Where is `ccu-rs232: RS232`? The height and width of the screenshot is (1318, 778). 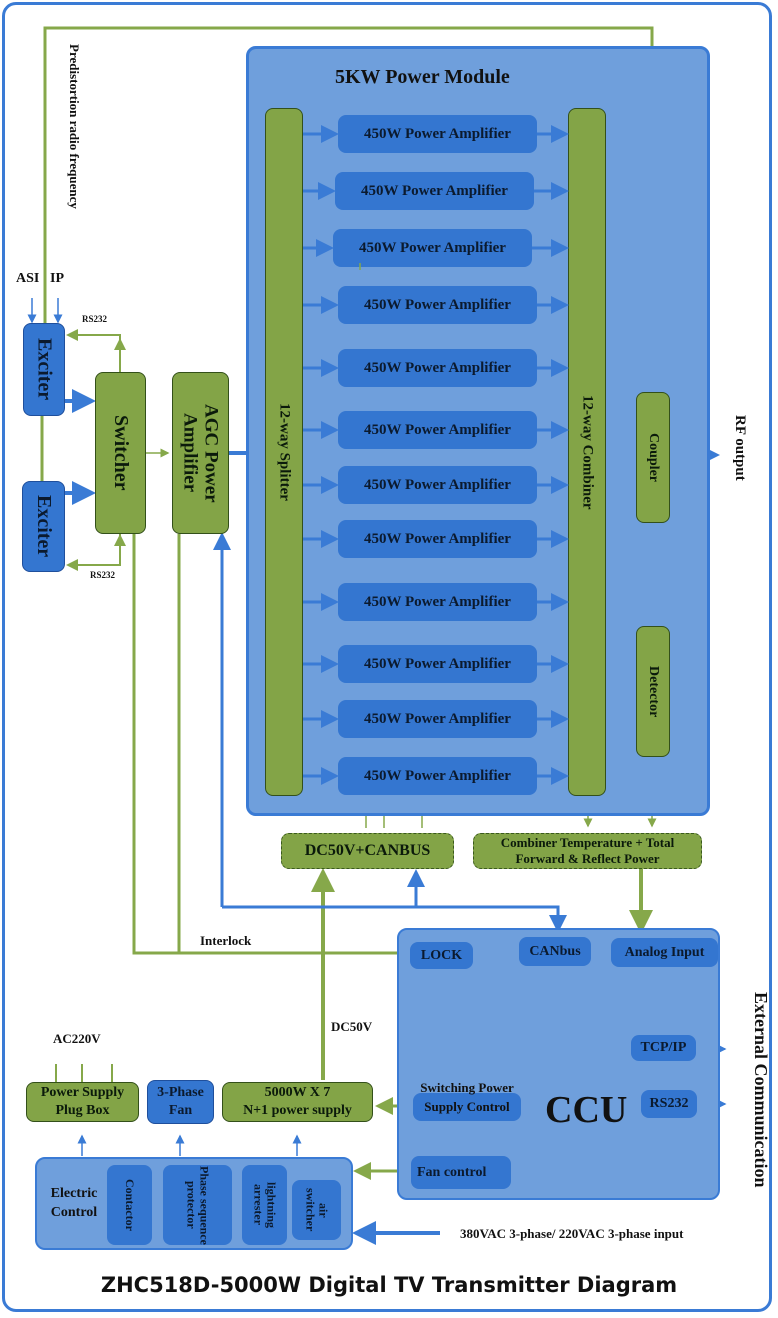
ccu-rs232: RS232 is located at coordinates (669, 1104).